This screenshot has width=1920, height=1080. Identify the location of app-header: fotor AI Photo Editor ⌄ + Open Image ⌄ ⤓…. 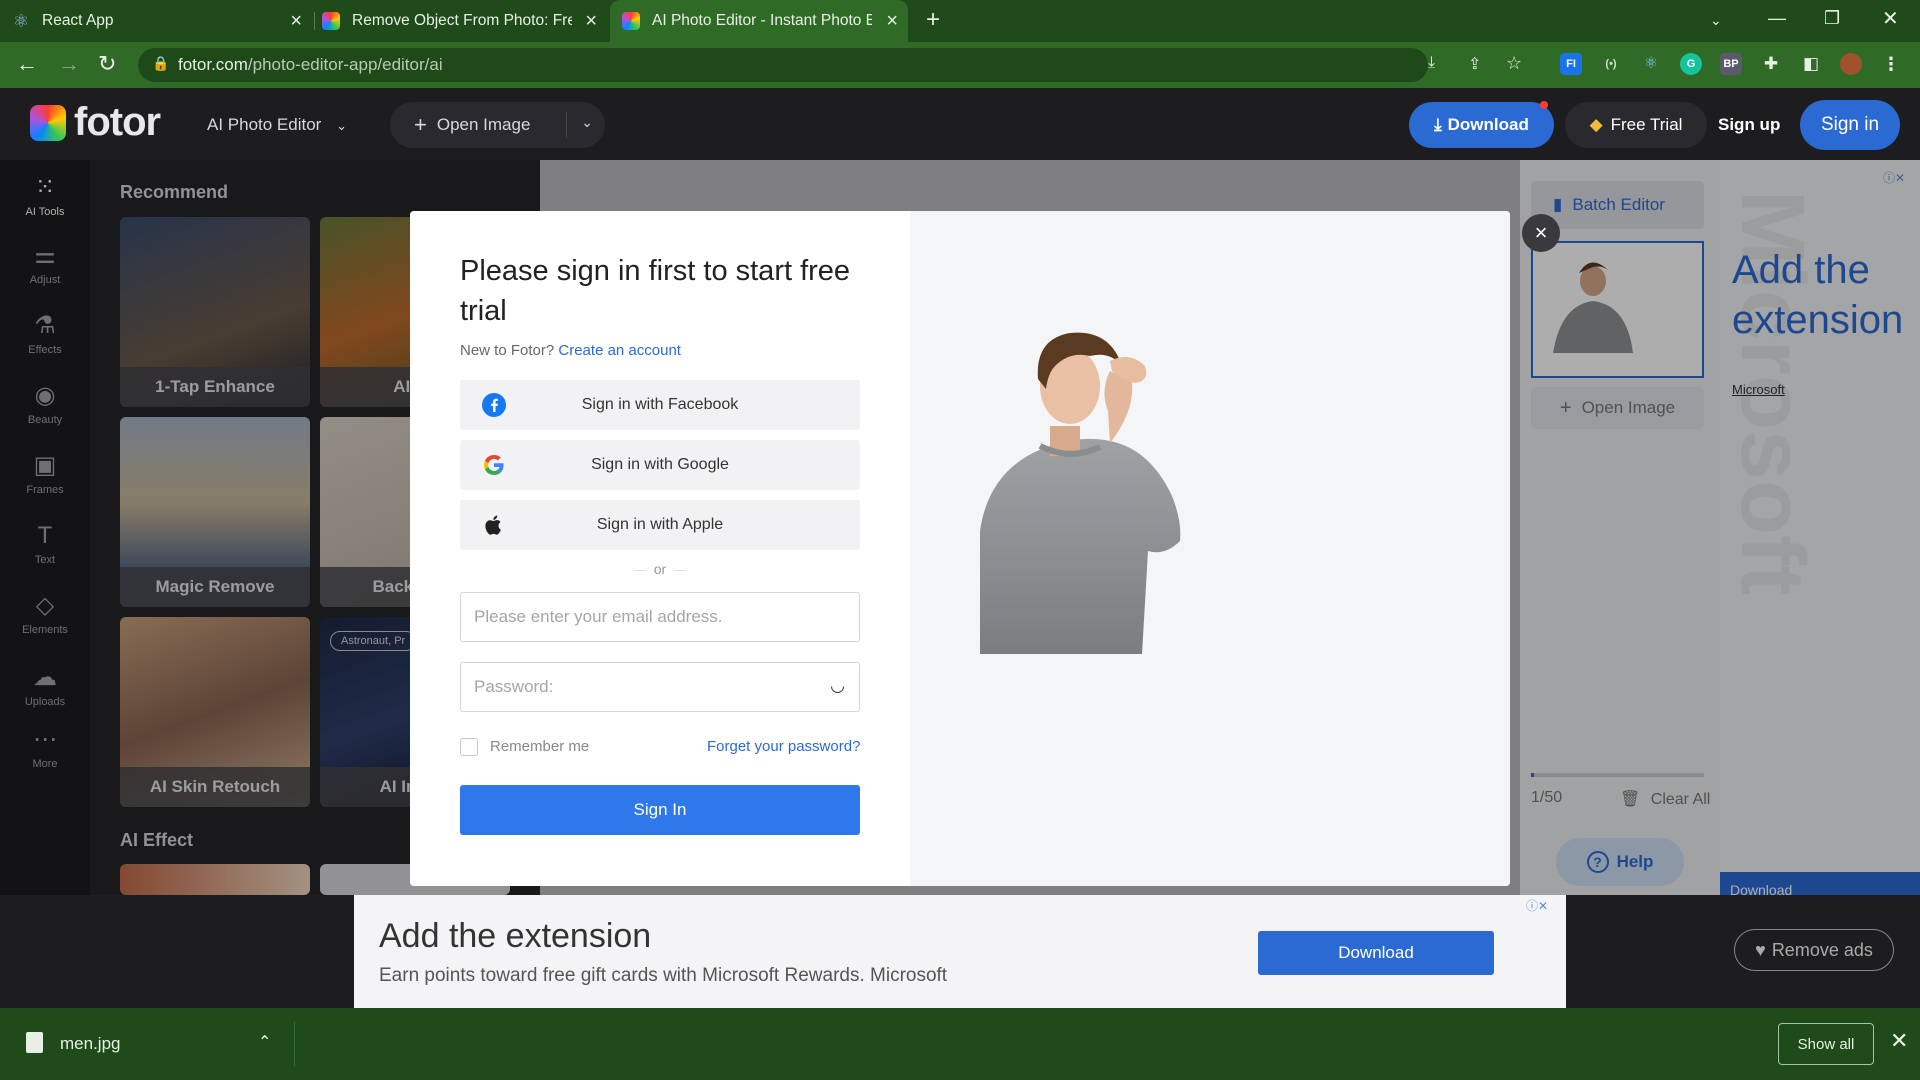
(960, 124).